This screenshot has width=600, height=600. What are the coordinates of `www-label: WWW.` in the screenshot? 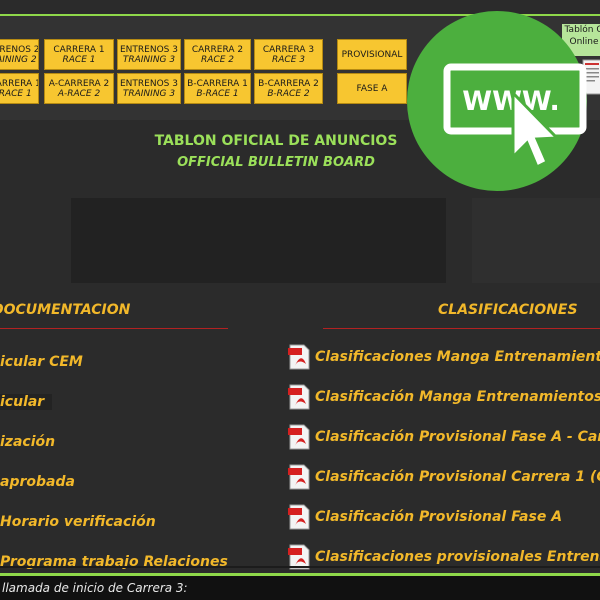 It's located at (510, 101).